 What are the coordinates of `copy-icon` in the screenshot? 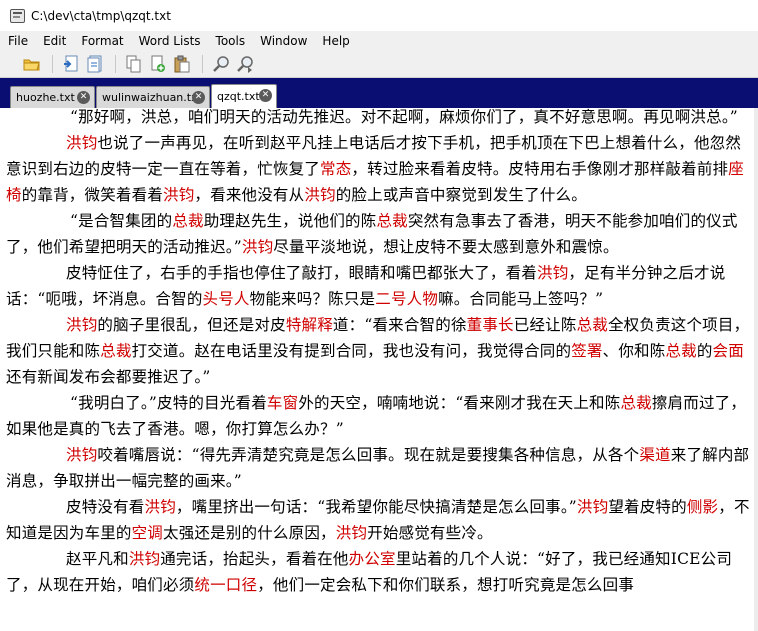 It's located at (134, 64).